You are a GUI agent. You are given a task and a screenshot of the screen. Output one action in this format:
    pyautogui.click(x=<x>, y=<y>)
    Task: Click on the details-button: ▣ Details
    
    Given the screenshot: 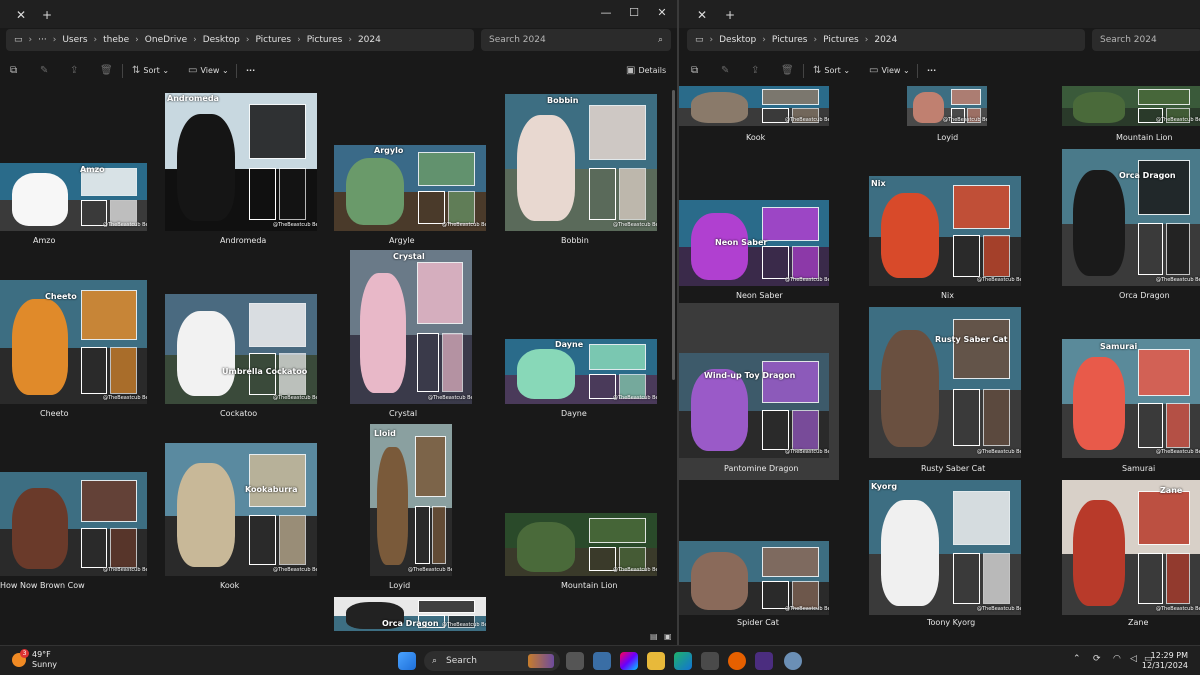 What is the action you would take?
    pyautogui.click(x=646, y=71)
    